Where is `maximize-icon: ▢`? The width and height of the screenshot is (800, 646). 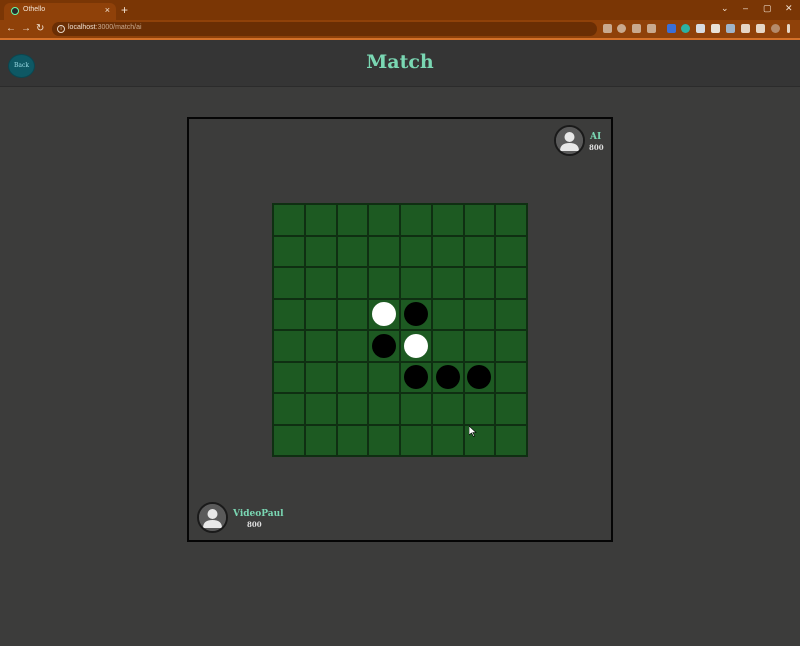
maximize-icon: ▢ is located at coordinates (767, 8).